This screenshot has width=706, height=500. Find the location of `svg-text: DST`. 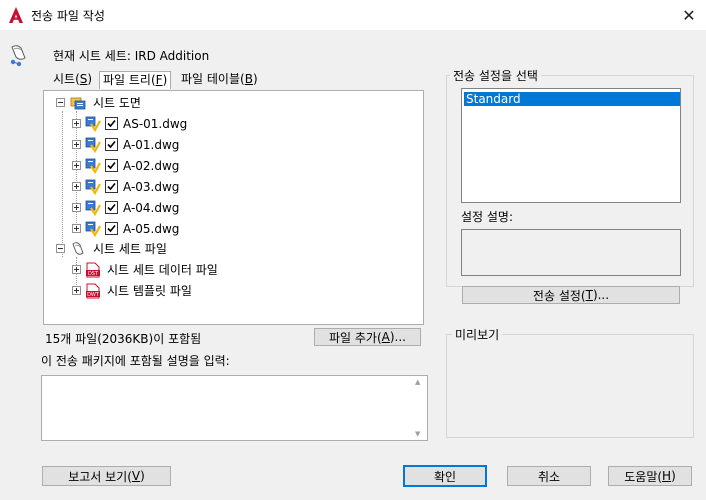

svg-text: DST is located at coordinates (93, 274).